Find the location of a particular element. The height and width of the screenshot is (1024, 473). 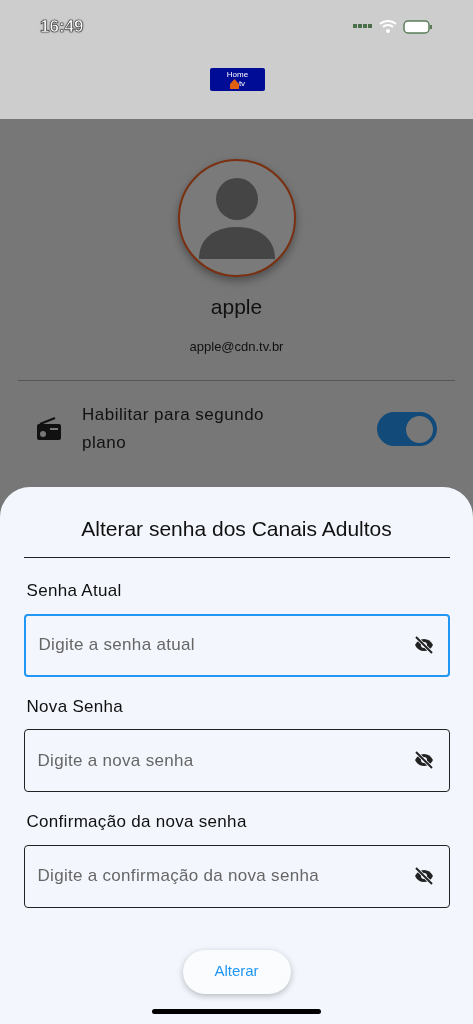

profile-name: apple is located at coordinates (236, 307).